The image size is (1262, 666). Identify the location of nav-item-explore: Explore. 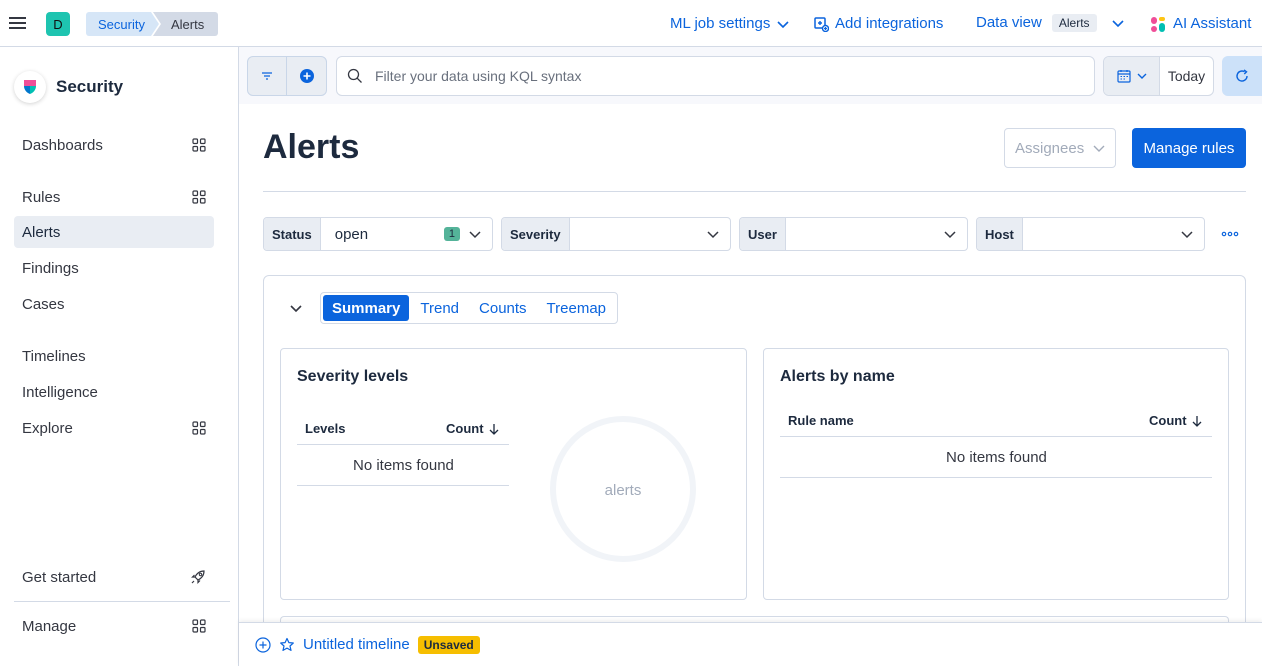
(114, 428).